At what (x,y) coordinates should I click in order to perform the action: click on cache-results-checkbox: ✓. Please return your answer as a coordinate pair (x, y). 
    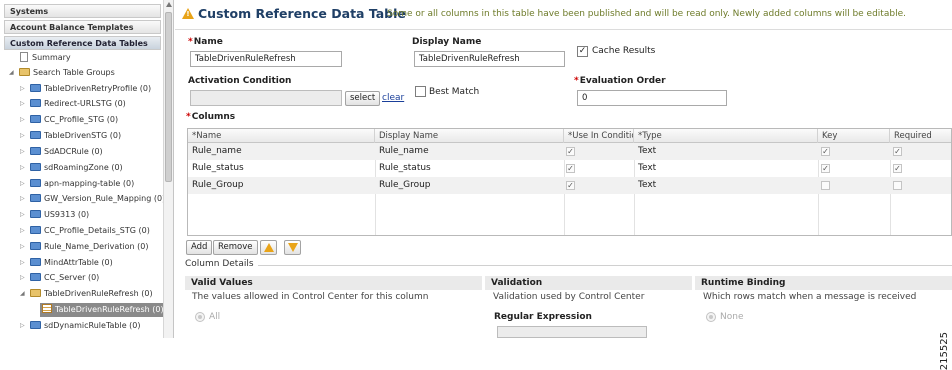
    Looking at the image, I should click on (582, 51).